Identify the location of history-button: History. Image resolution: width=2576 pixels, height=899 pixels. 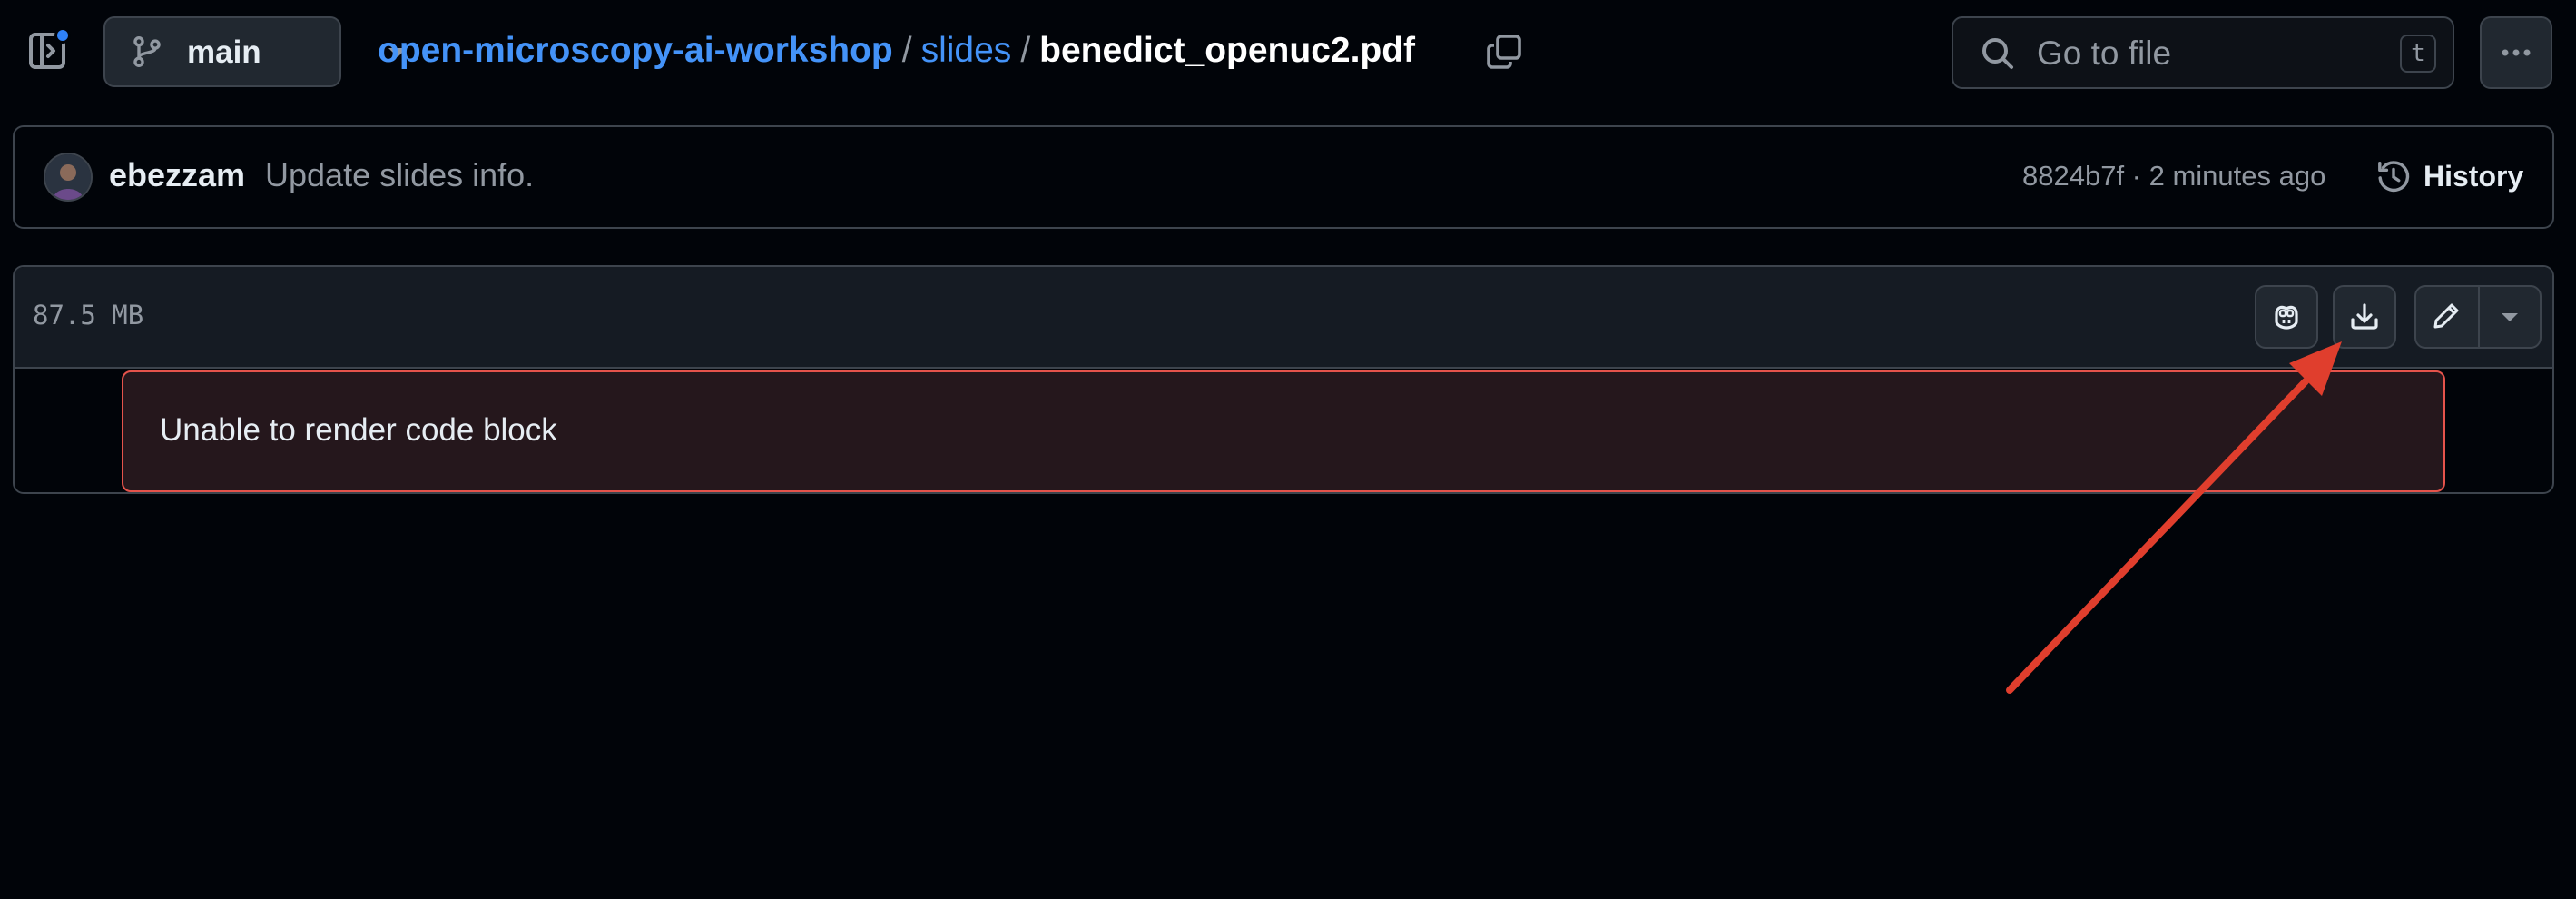
(2449, 176).